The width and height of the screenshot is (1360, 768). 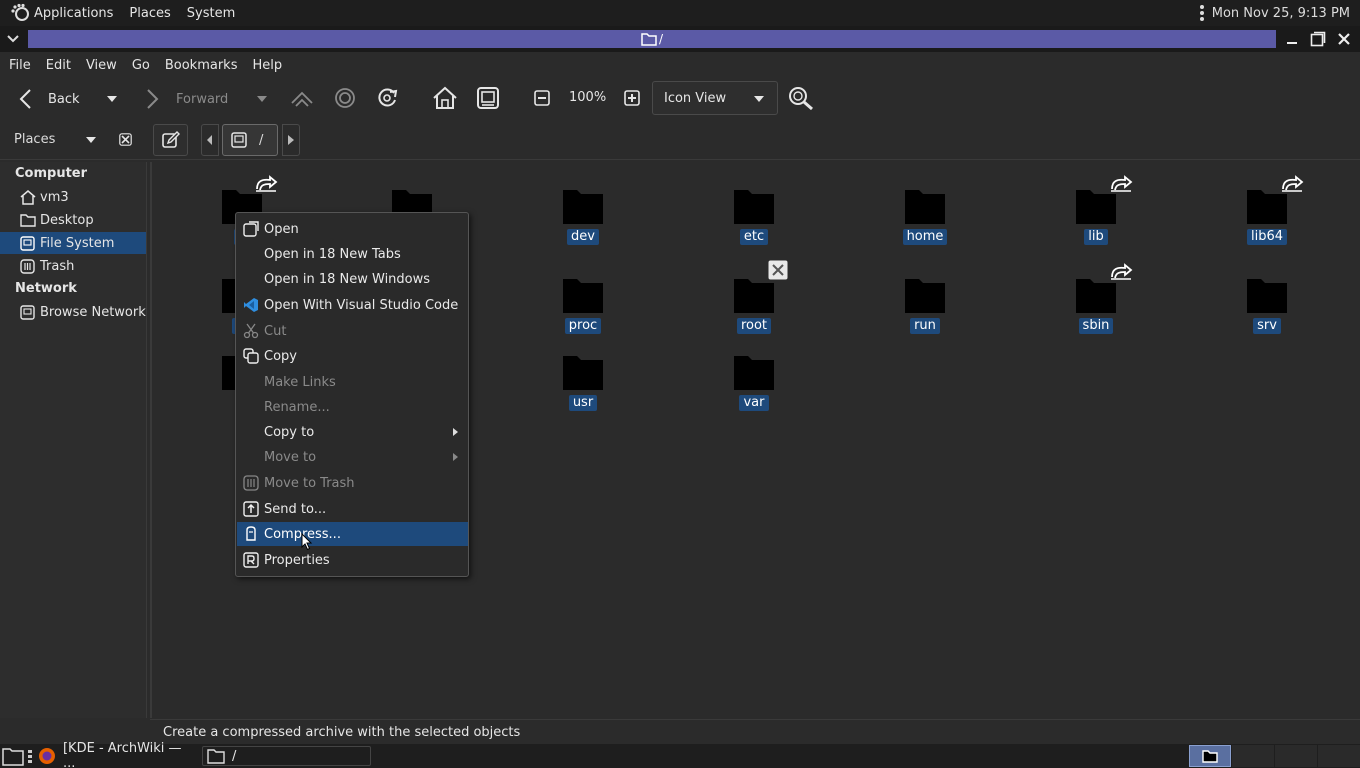 I want to click on panel-overflow-icon, so click(x=1201, y=13).